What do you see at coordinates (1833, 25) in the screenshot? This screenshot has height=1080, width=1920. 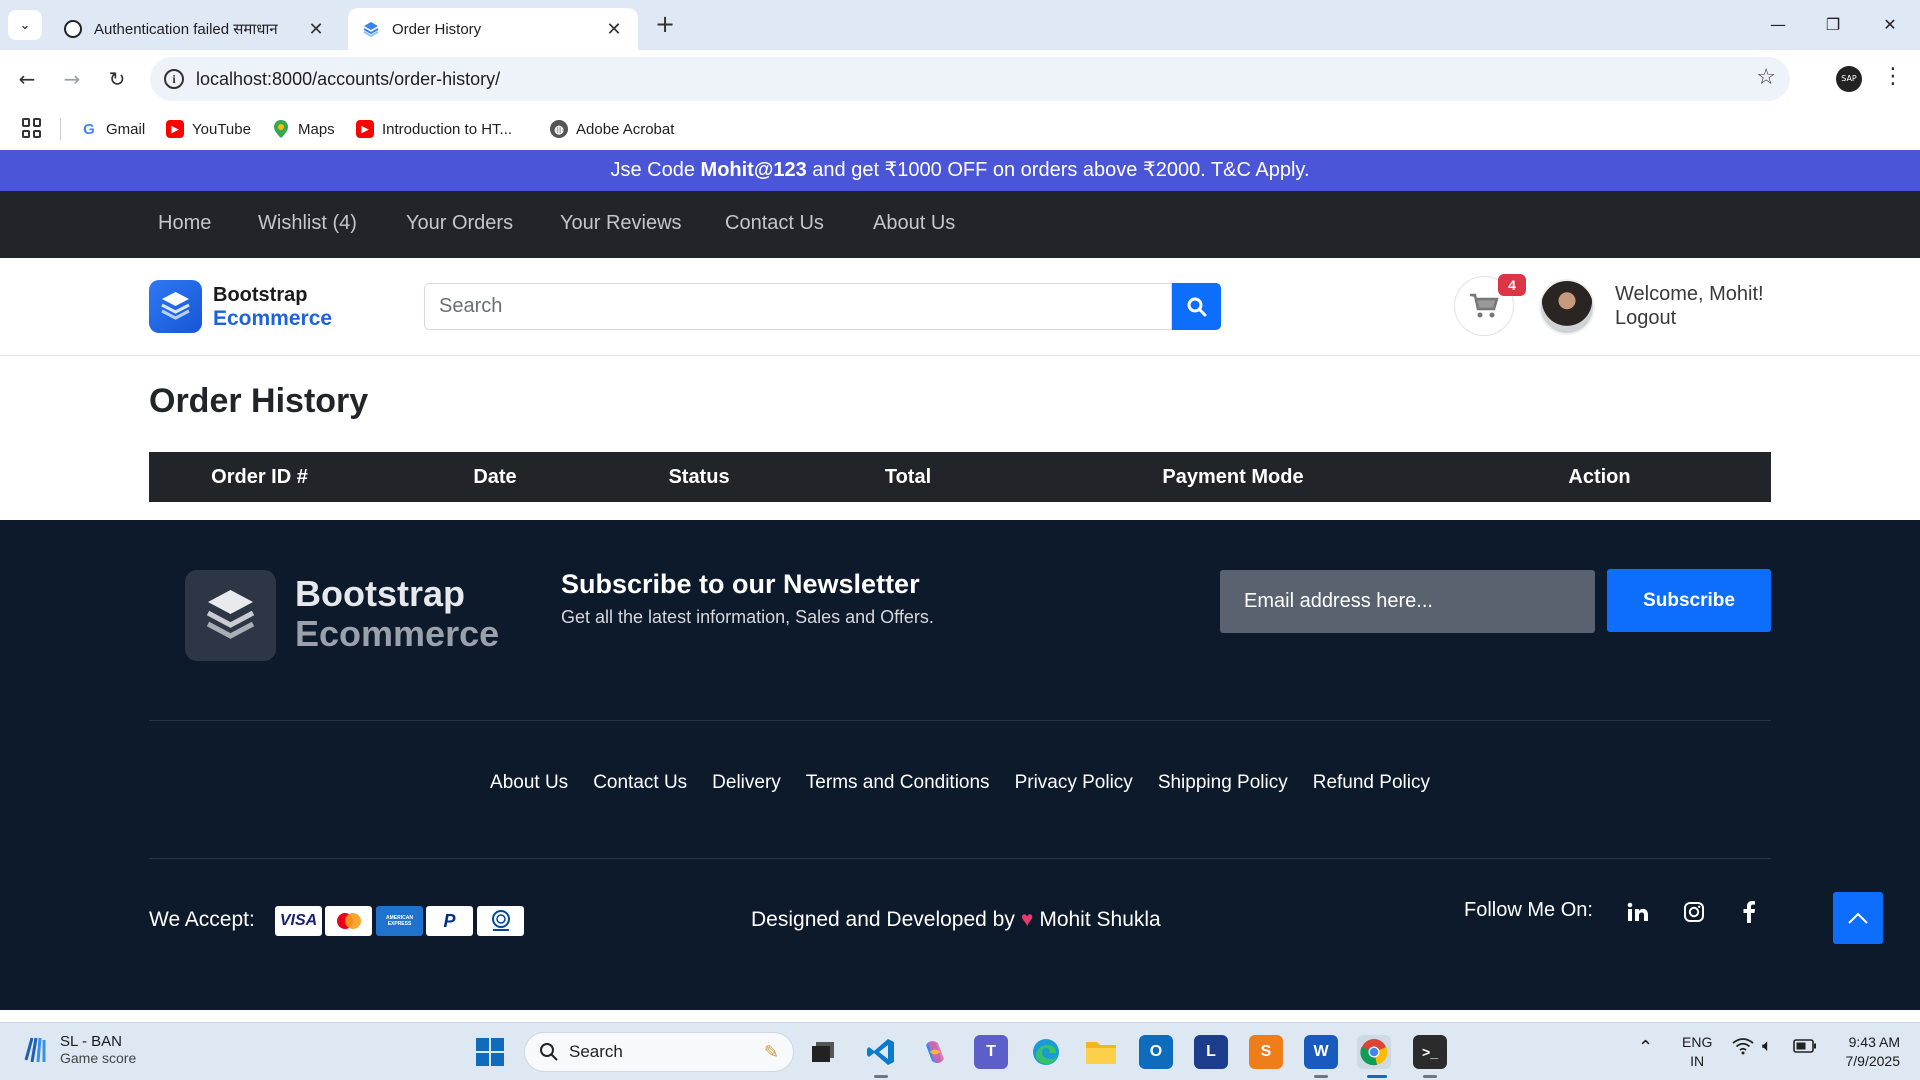 I see `restore-icon: ❐` at bounding box center [1833, 25].